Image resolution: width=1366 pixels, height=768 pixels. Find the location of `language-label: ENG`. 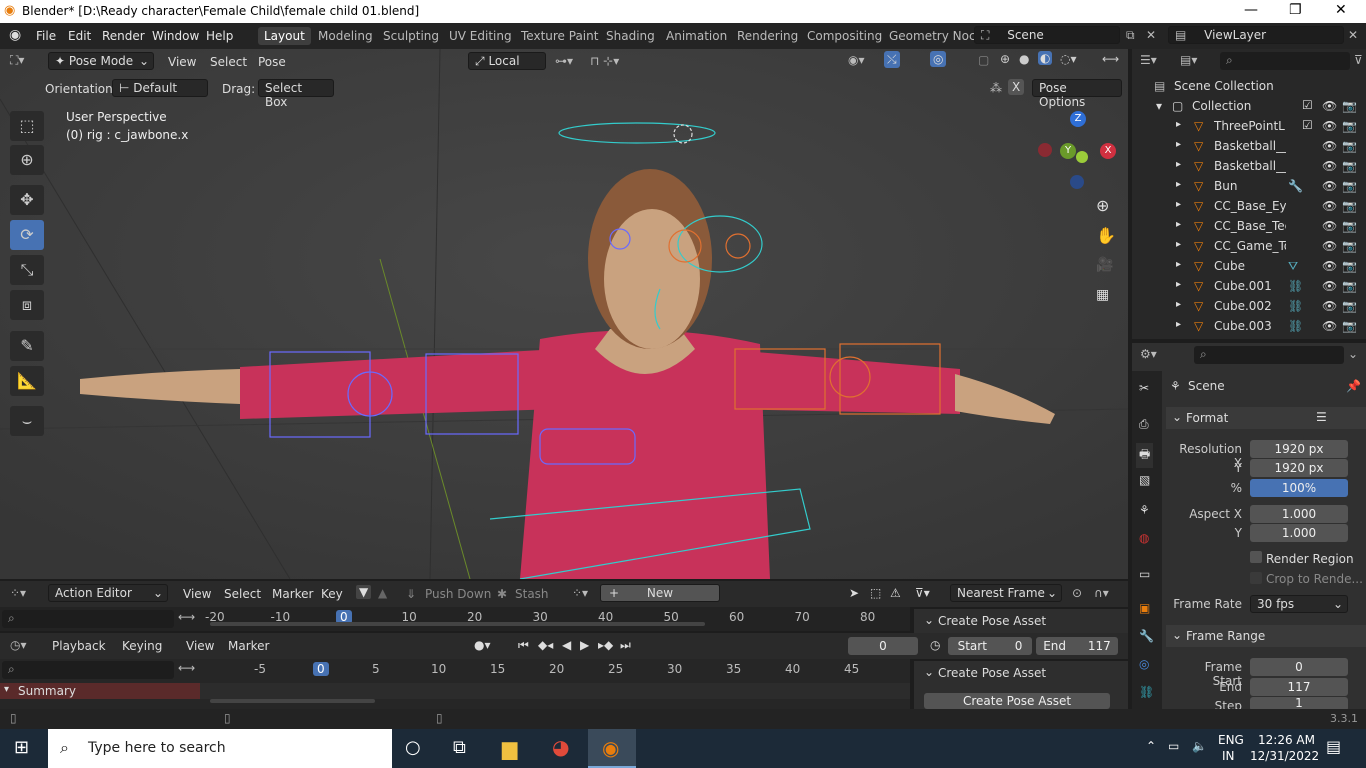

language-label: ENG is located at coordinates (1231, 740).